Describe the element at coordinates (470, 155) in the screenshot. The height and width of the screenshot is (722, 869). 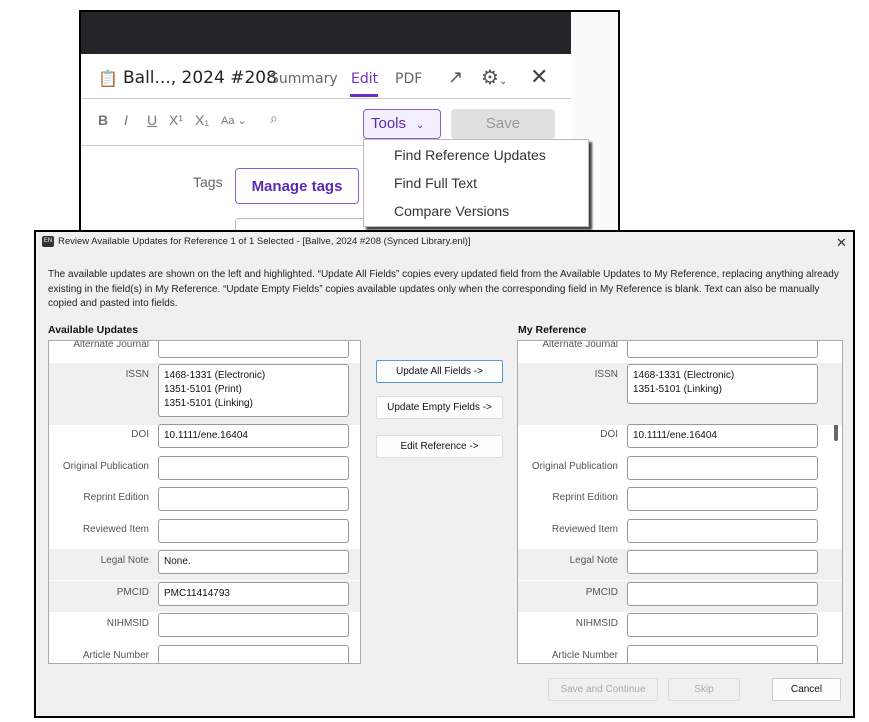
I see `menu-item-find-reference-updates: Find Reference Updates` at that location.